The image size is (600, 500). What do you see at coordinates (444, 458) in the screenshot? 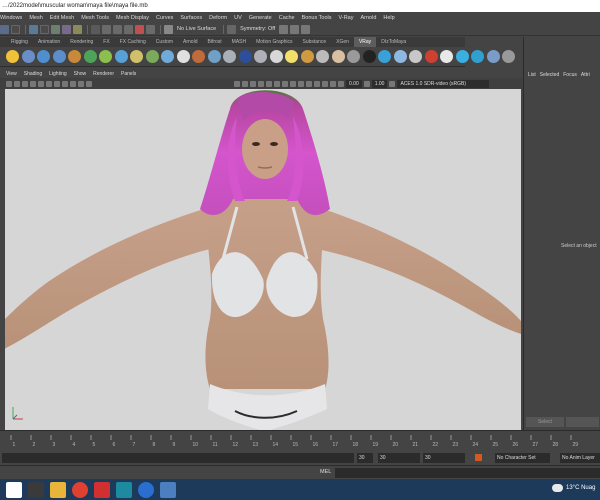
I see `anim-end-field: 30` at bounding box center [444, 458].